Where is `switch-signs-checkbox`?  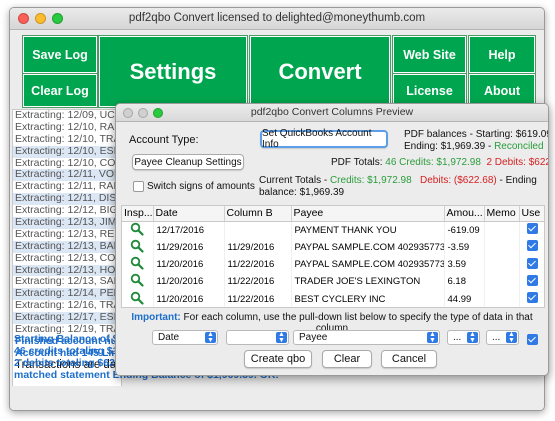
switch-signs-checkbox is located at coordinates (138, 186).